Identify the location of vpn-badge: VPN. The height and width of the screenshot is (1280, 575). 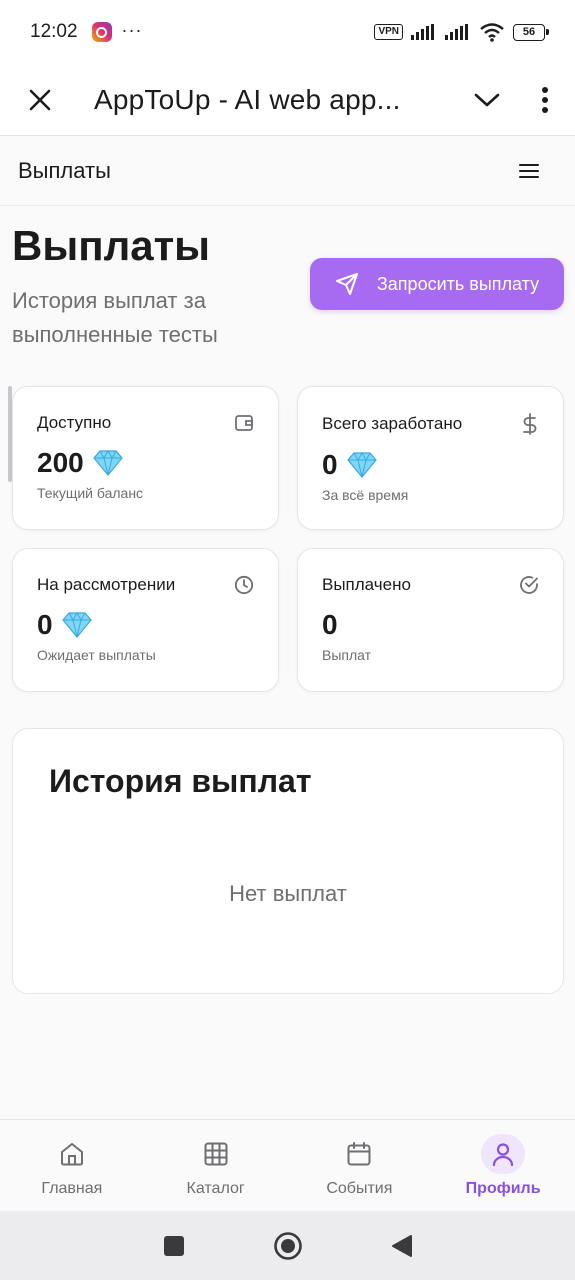
(388, 32).